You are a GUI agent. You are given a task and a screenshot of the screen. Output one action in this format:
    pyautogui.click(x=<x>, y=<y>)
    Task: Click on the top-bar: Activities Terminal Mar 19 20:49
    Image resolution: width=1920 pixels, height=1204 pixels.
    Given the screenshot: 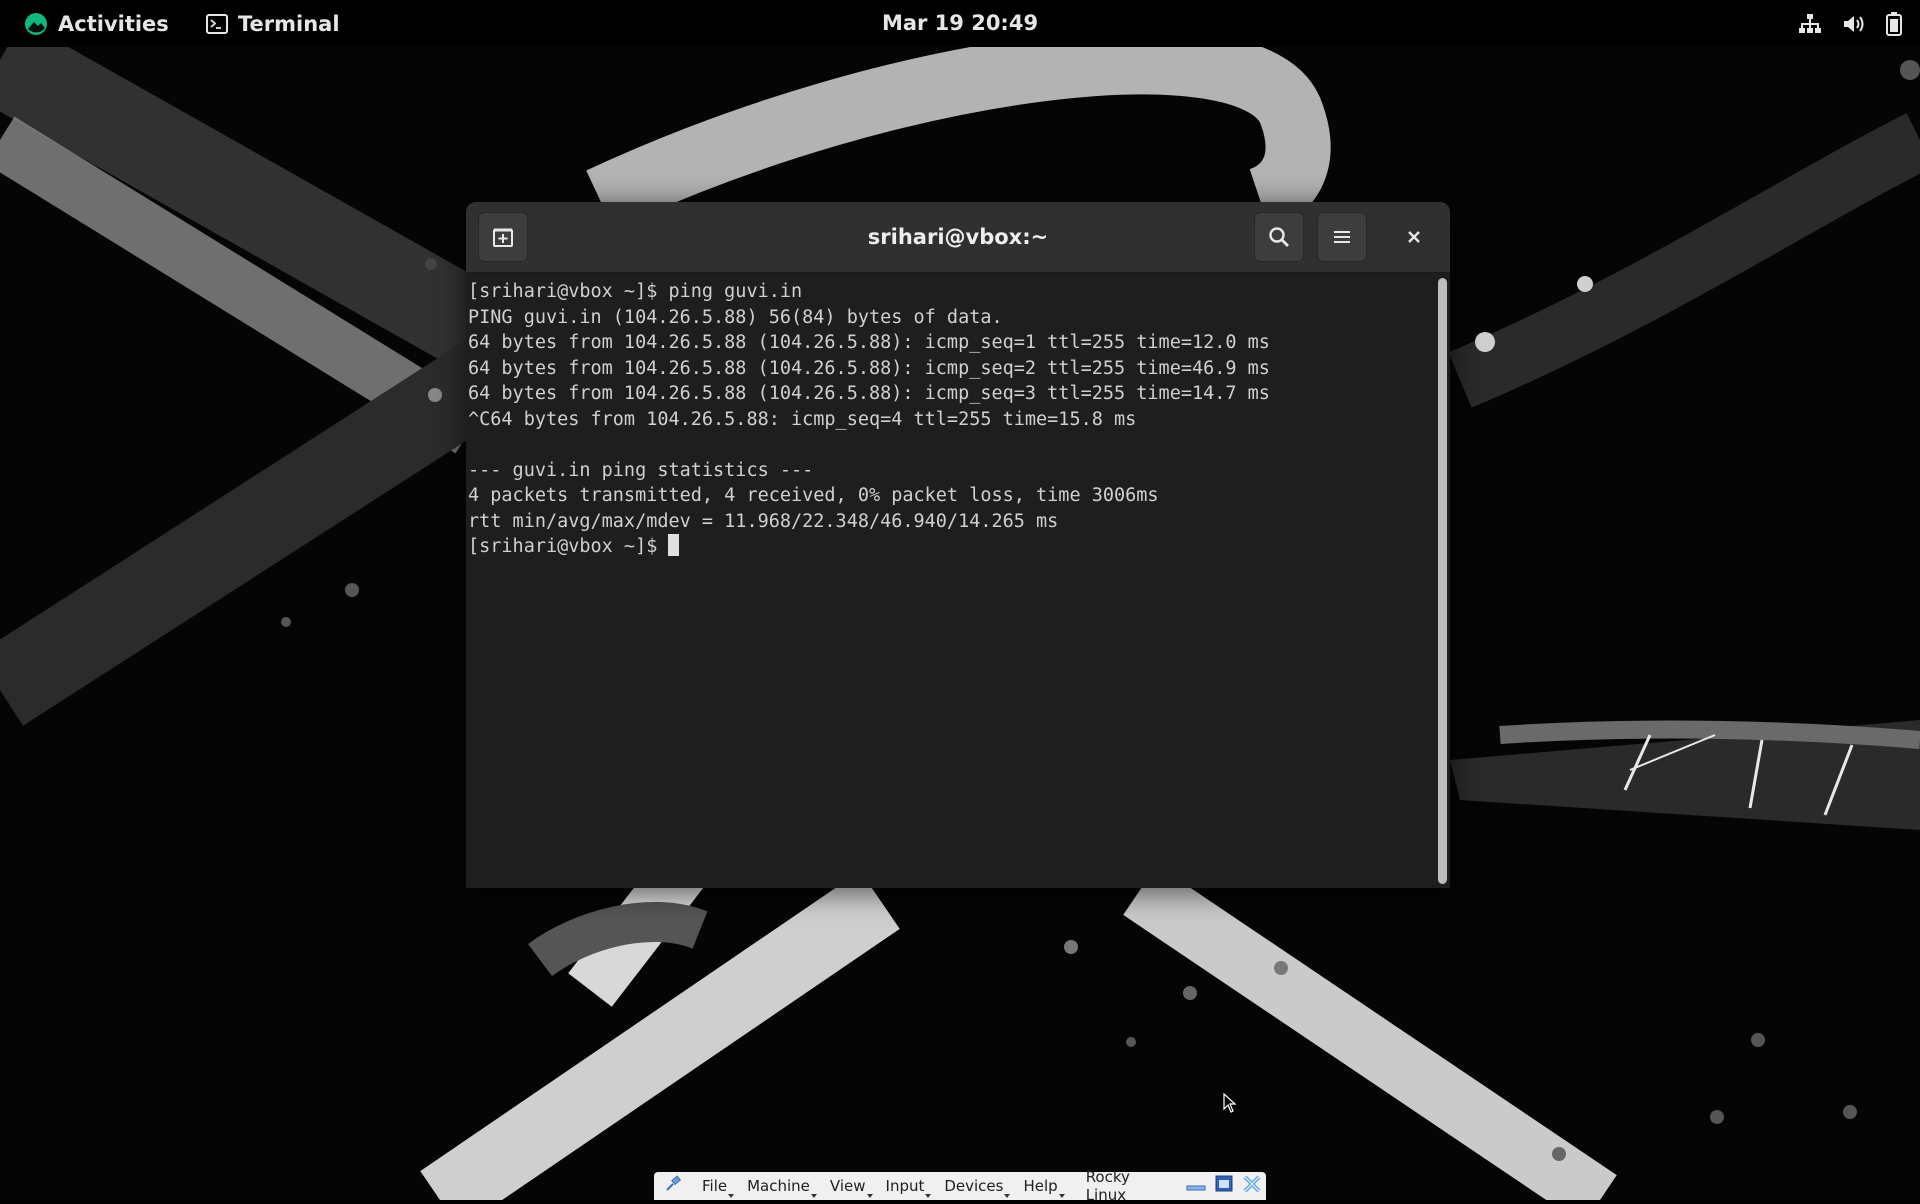 What is the action you would take?
    pyautogui.click(x=960, y=23)
    